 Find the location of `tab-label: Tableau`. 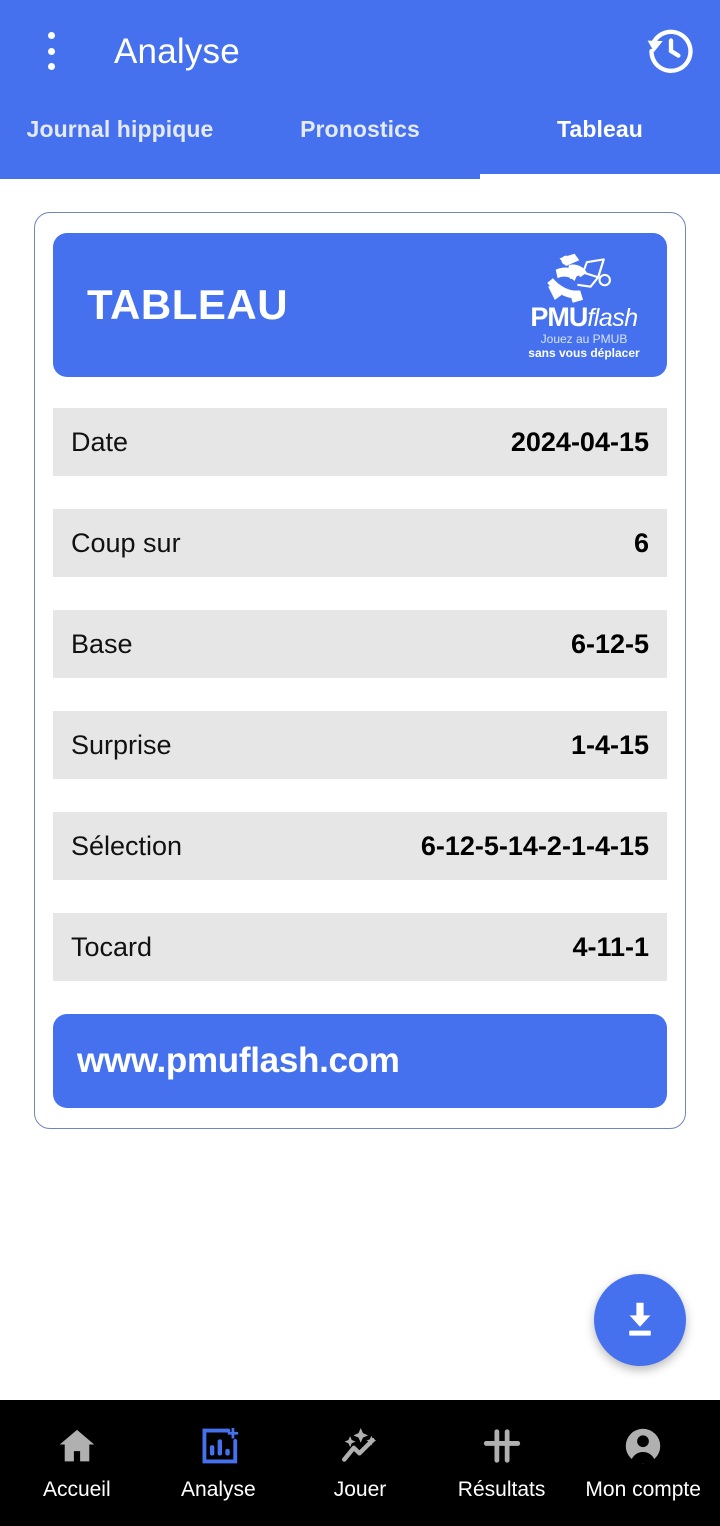

tab-label: Tableau is located at coordinates (600, 129).